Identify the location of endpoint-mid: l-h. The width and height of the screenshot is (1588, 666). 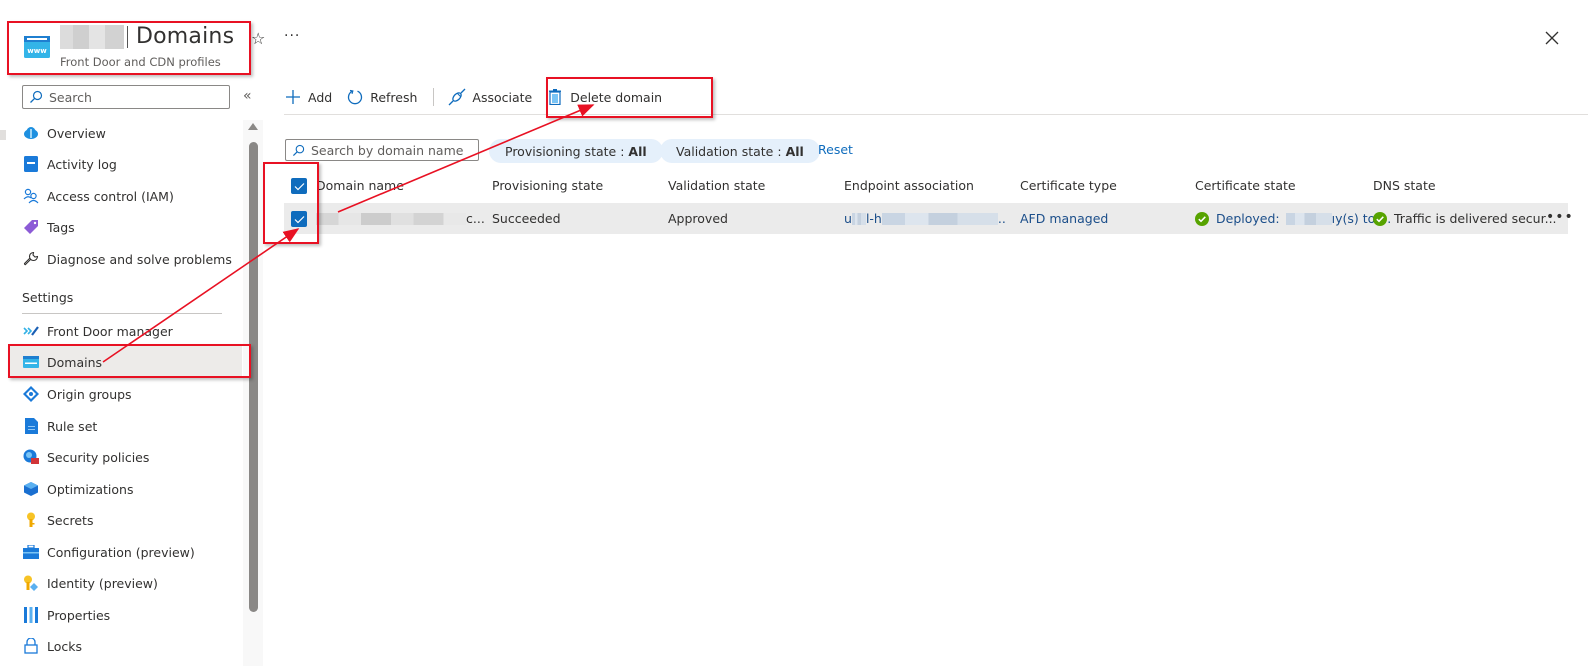
(873, 218).